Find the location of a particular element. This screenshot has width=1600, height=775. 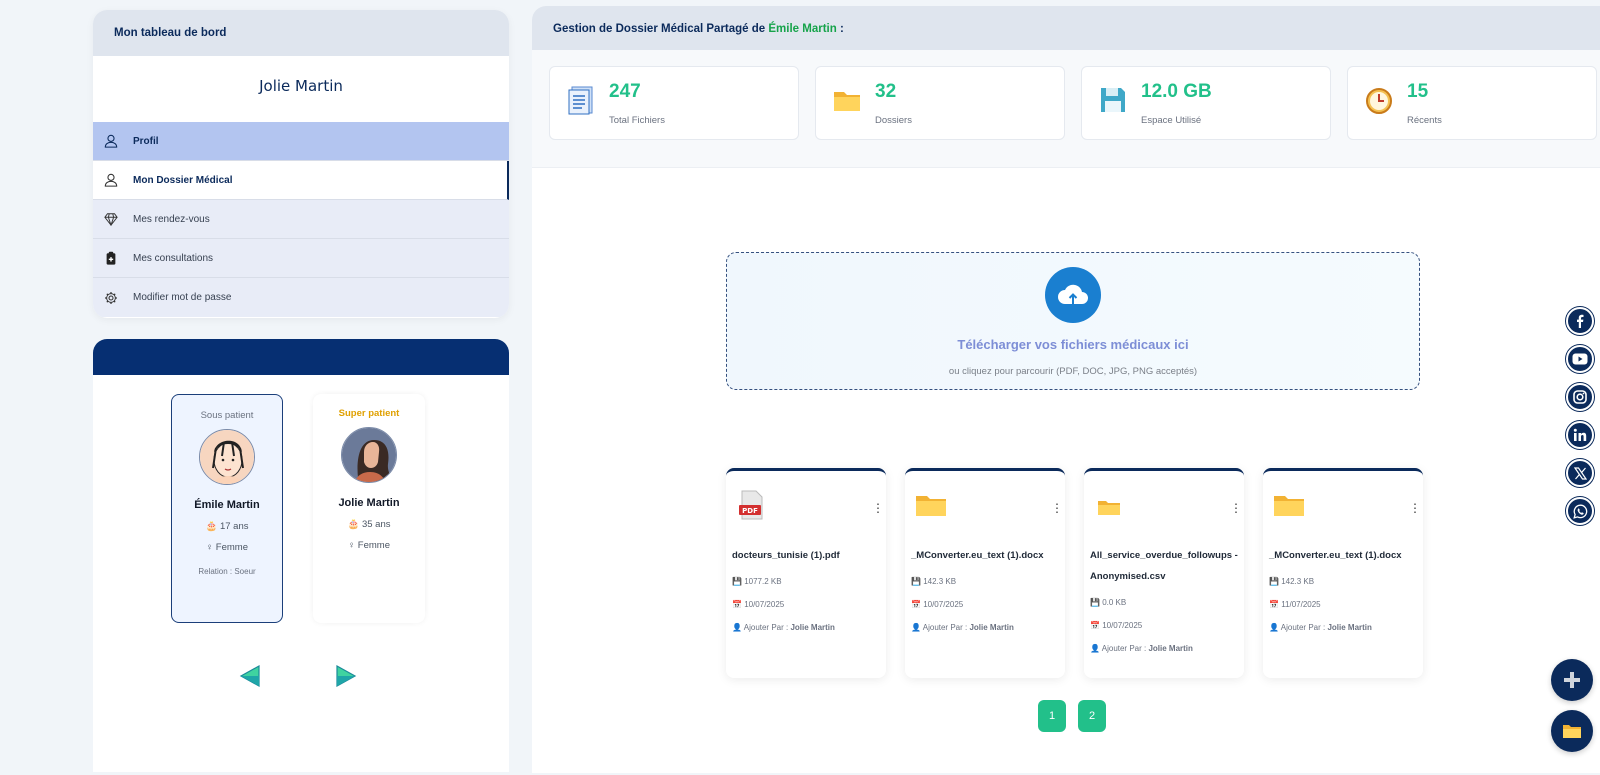

page-button-1: 1 is located at coordinates (1052, 716).